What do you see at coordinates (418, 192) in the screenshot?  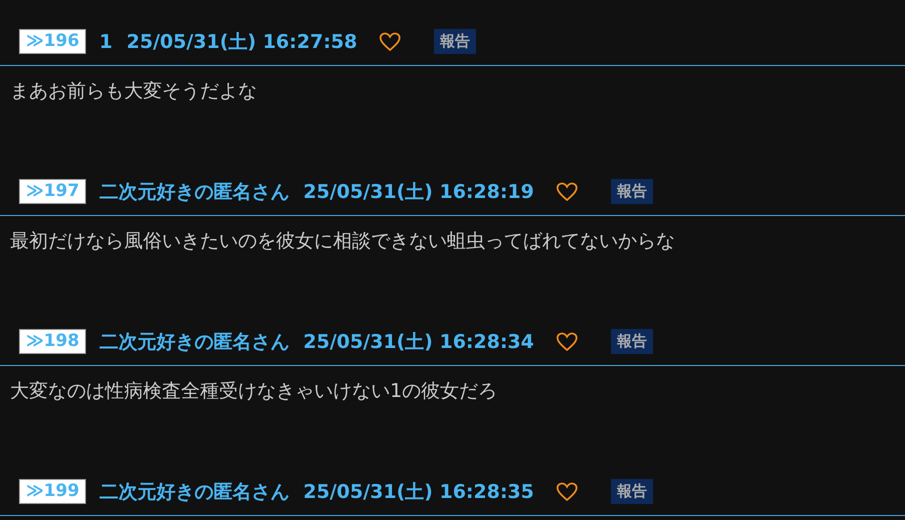 I see `post-date: 25/05/31(土) 16:28:19` at bounding box center [418, 192].